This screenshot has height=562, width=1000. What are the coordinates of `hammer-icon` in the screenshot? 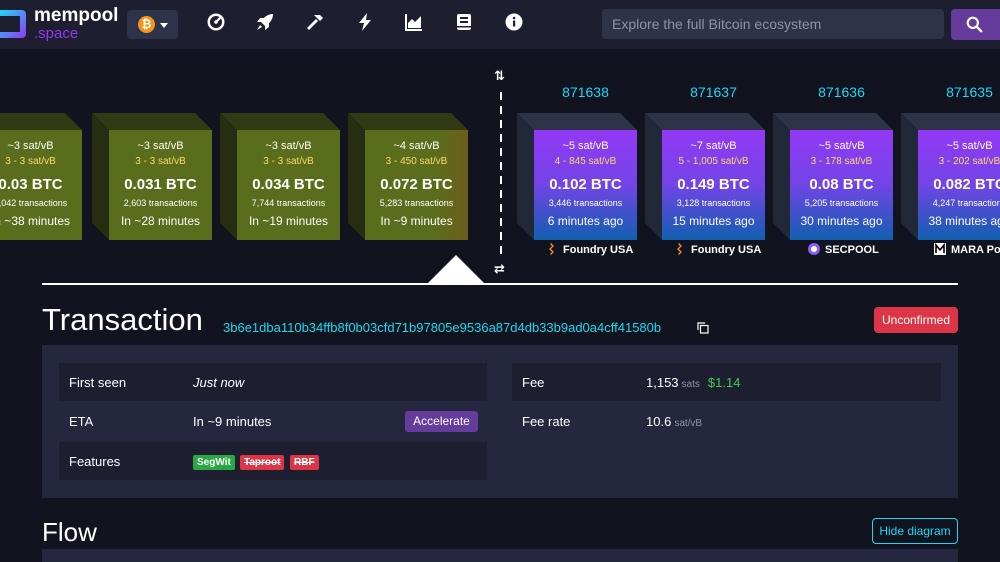 It's located at (315, 22).